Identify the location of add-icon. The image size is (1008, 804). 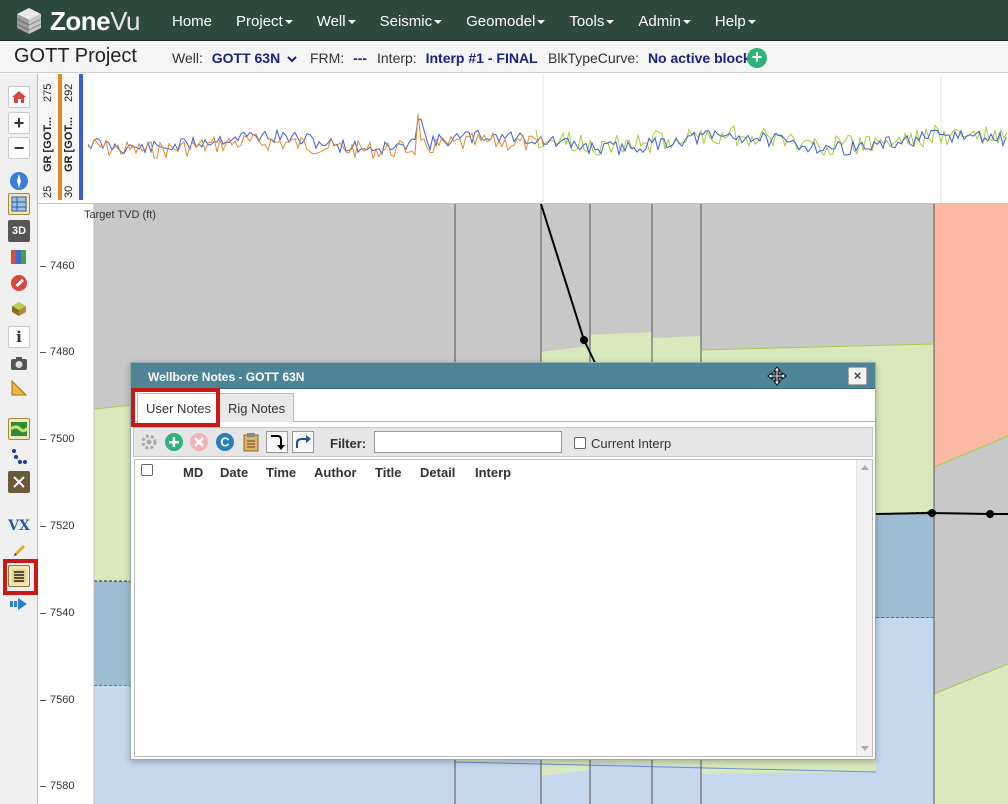
(174, 442).